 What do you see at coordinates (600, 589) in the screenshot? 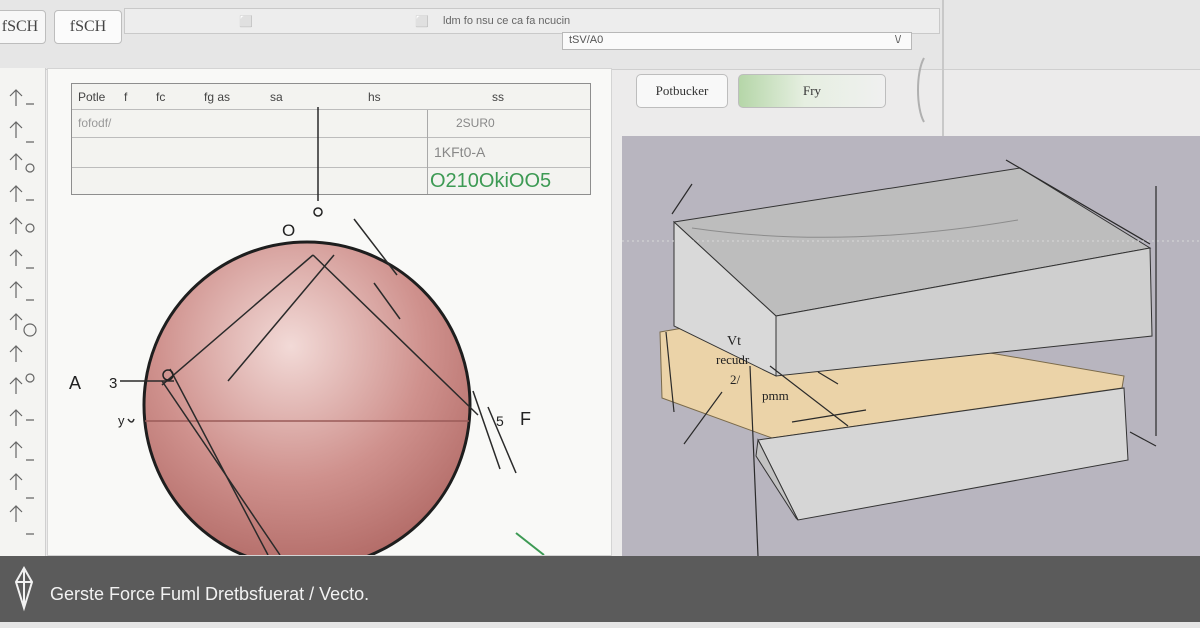
I see `footer-bar: Gerste Force Fuml Dretbsfuerat / Vecto.` at bounding box center [600, 589].